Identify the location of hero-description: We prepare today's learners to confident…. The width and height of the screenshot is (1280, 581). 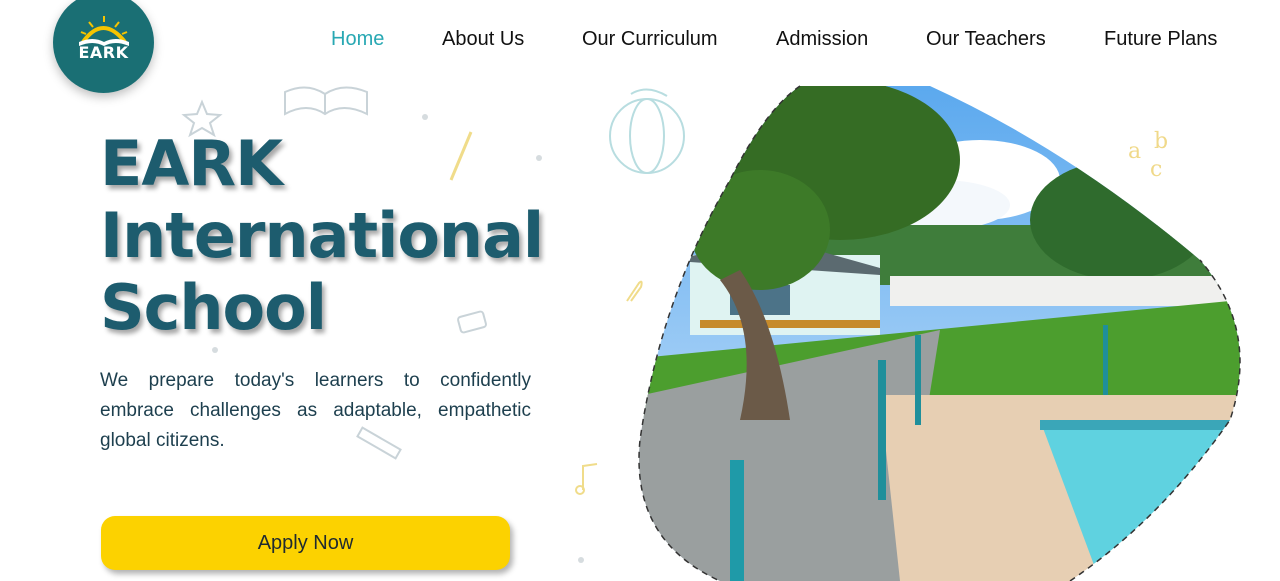
(315, 410).